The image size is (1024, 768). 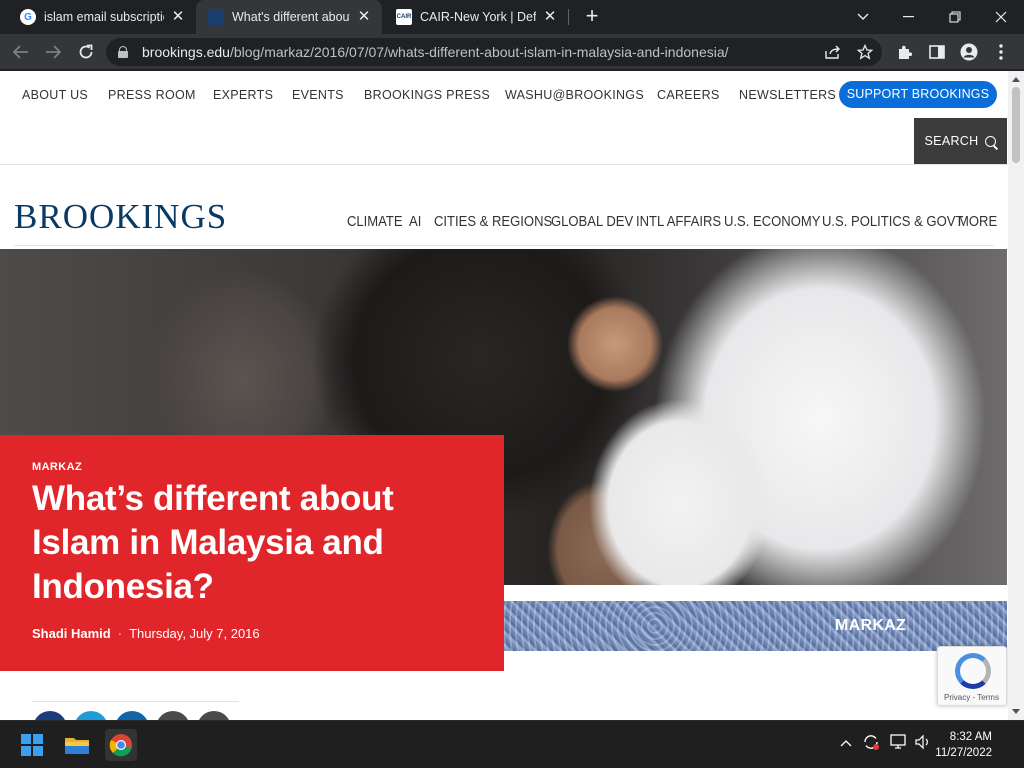 What do you see at coordinates (216, 17) in the screenshot?
I see `brookings-icon` at bounding box center [216, 17].